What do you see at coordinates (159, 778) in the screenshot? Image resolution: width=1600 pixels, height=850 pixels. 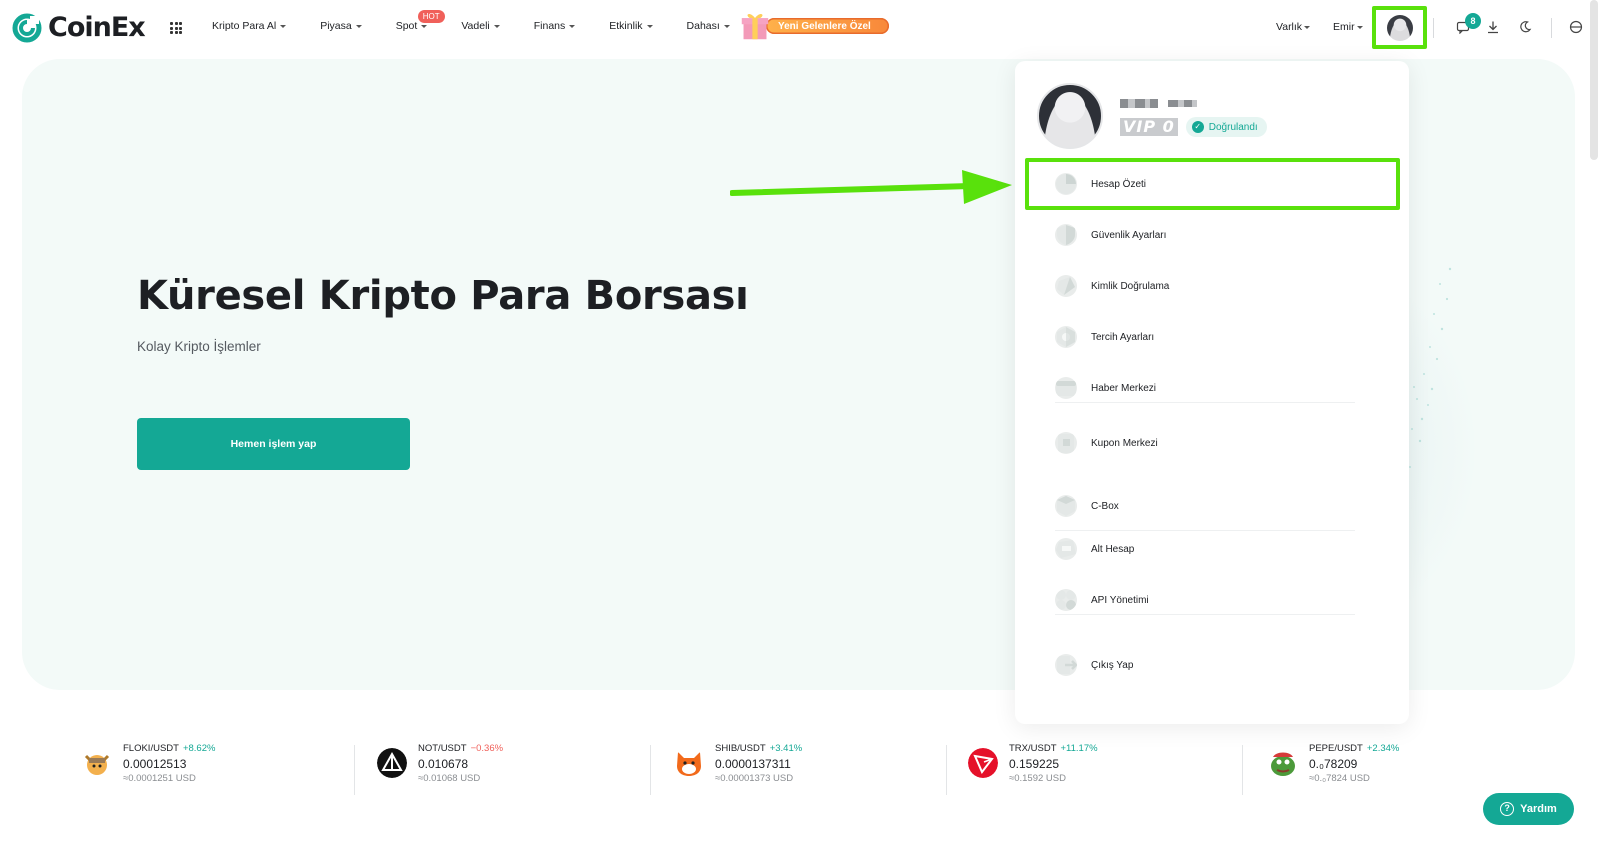 I see `ticker-usd: ≈0.0001251 USD` at bounding box center [159, 778].